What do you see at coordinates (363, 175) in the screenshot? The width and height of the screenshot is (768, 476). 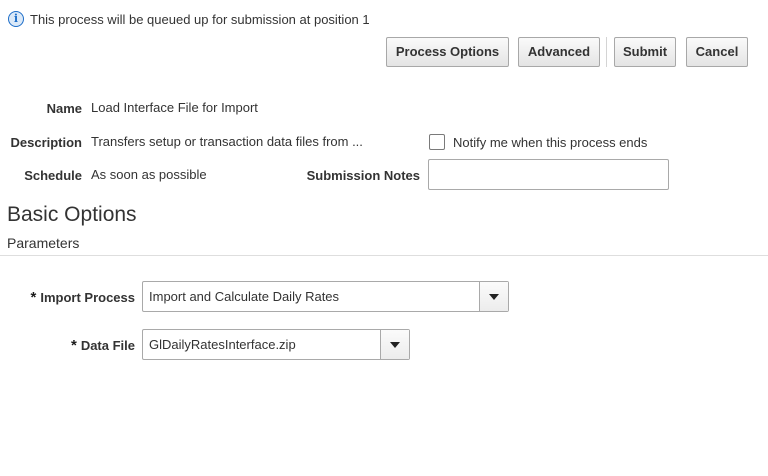 I see `submission-notes-label: Submission Notes` at bounding box center [363, 175].